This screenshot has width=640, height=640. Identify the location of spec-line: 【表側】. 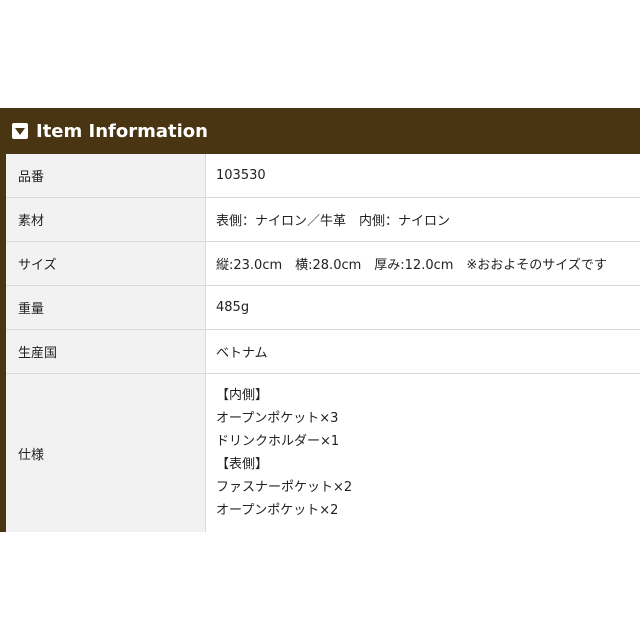
(242, 464).